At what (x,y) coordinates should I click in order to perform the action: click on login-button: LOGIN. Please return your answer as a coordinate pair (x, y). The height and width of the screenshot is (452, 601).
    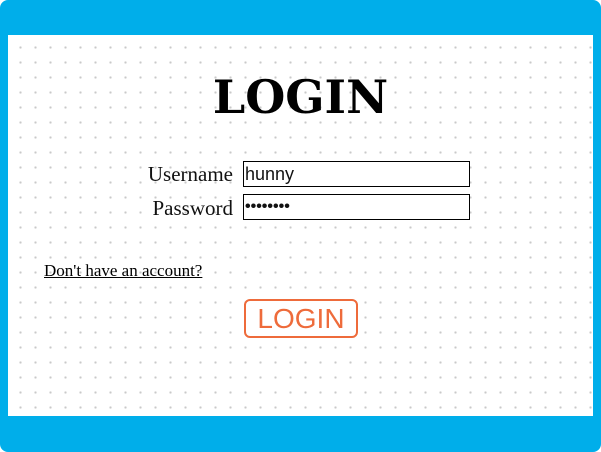
    Looking at the image, I should click on (301, 318).